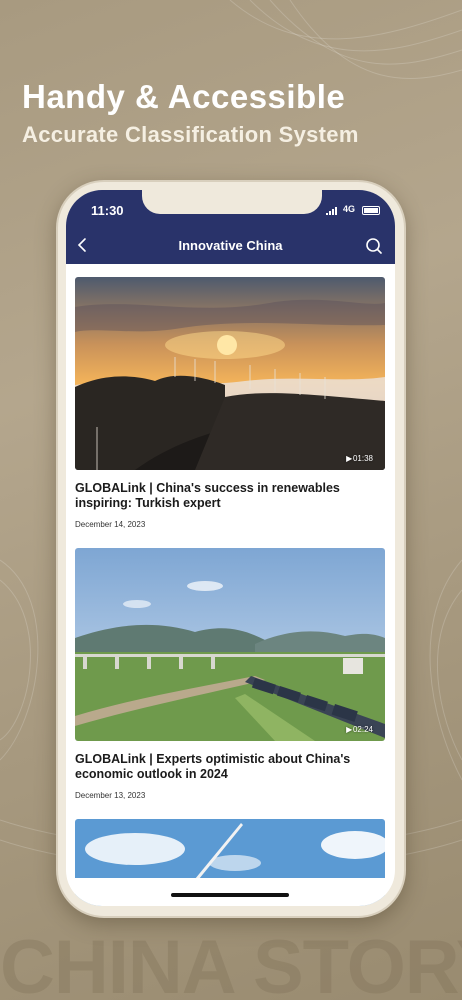  Describe the element at coordinates (231, 962) in the screenshot. I see `brand-watermark: CHINA STORY` at that location.